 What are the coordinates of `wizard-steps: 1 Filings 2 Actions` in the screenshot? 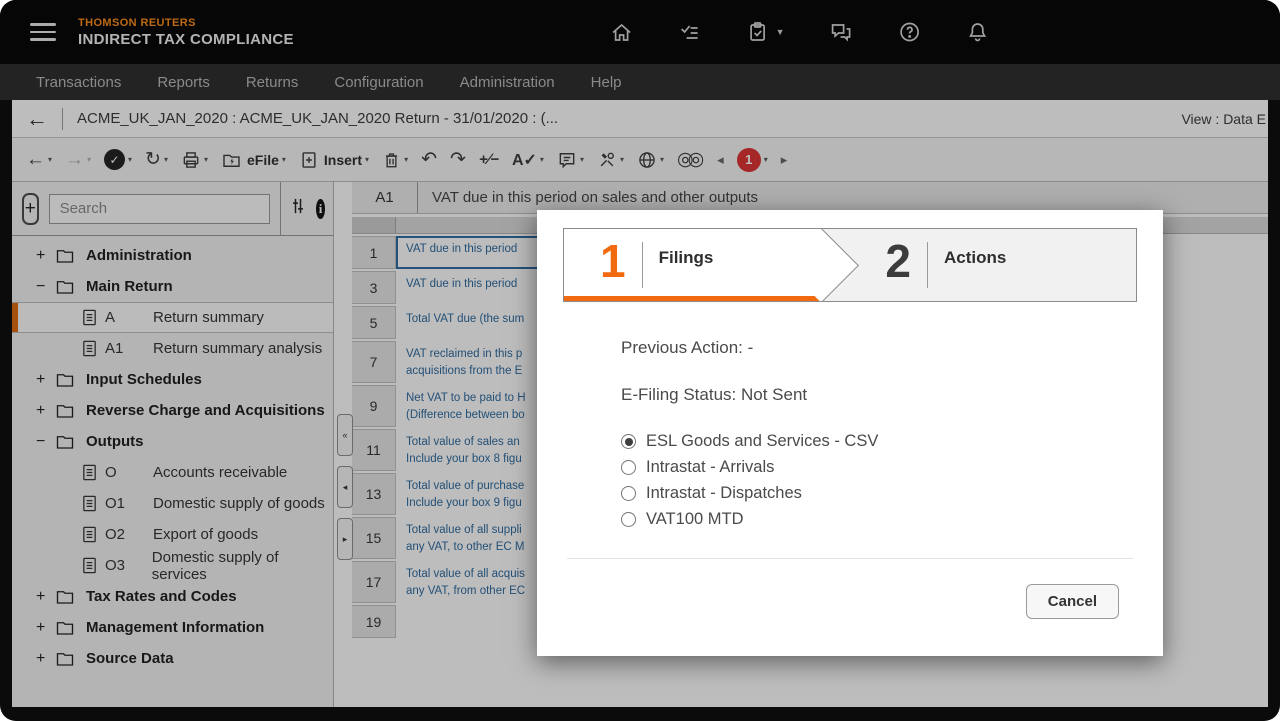 It's located at (850, 265).